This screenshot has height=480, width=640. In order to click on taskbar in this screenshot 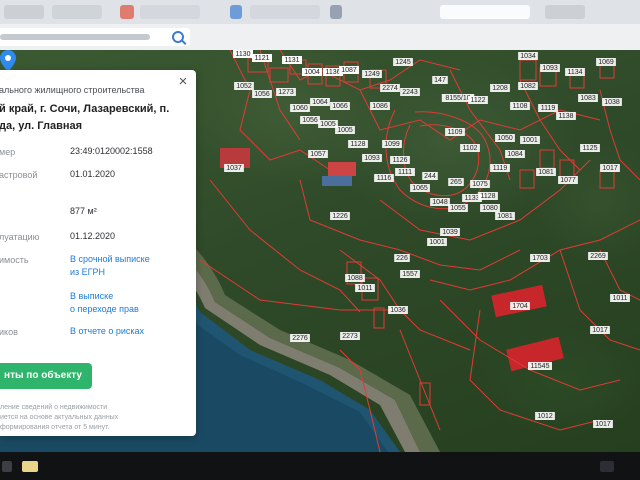, I will do `click(320, 466)`.